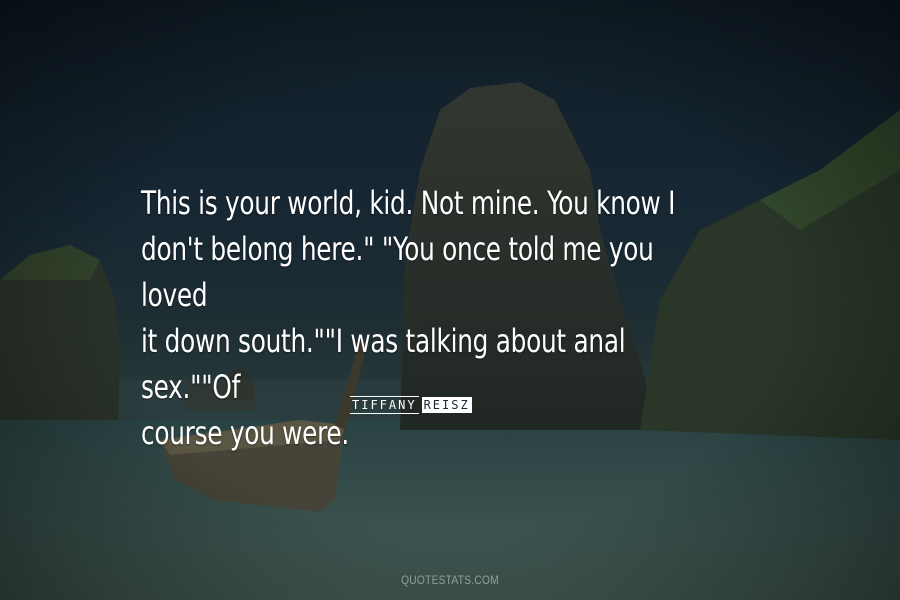 This screenshot has width=900, height=600. What do you see at coordinates (384, 405) in the screenshot?
I see `author-first-name: TIFFANY` at bounding box center [384, 405].